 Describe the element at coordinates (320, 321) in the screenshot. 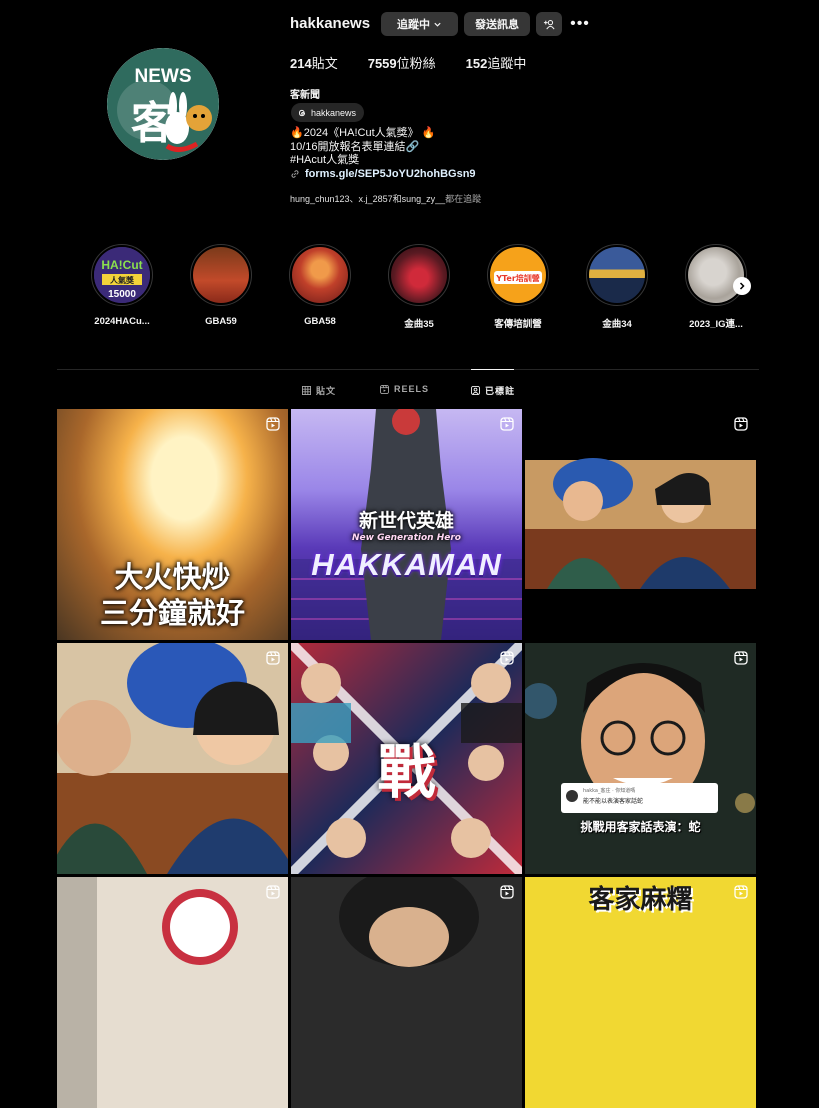

I see `highlight-label: GBA58` at that location.